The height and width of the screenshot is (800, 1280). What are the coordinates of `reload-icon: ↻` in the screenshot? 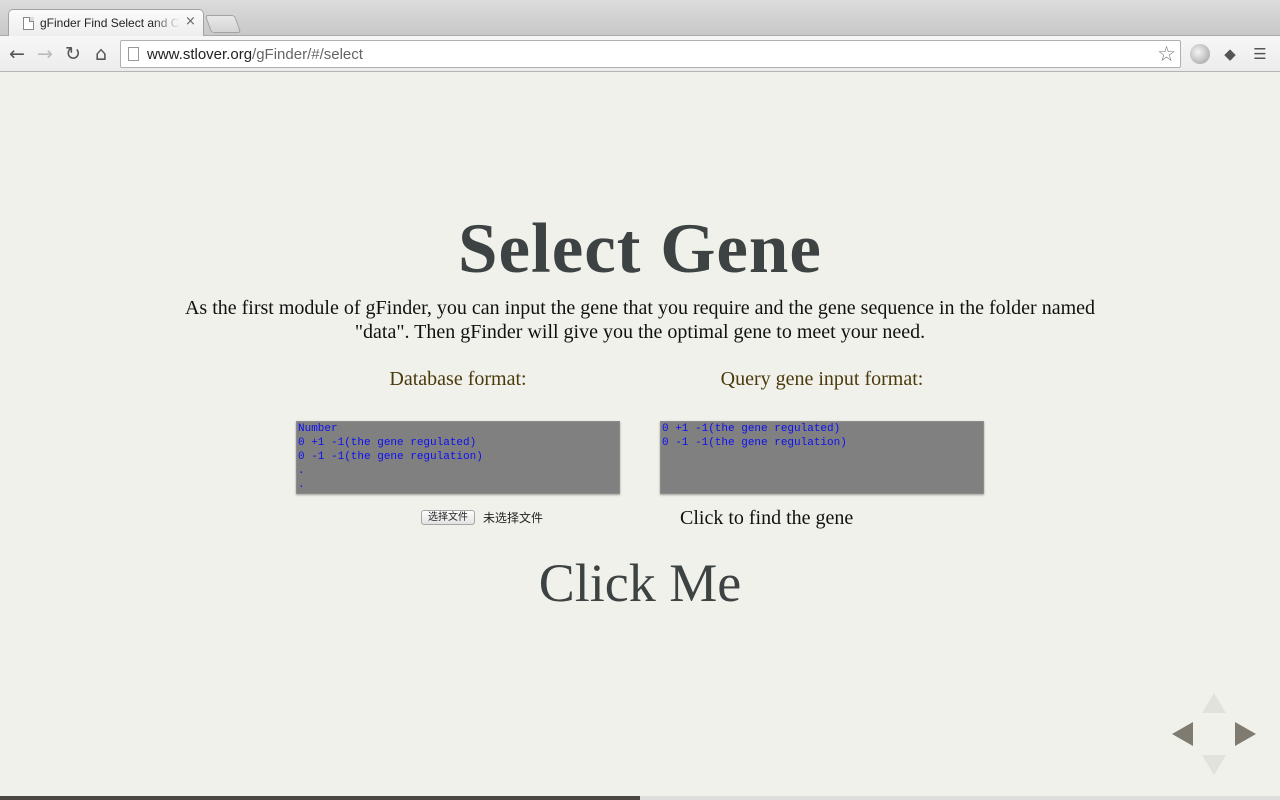 It's located at (73, 54).